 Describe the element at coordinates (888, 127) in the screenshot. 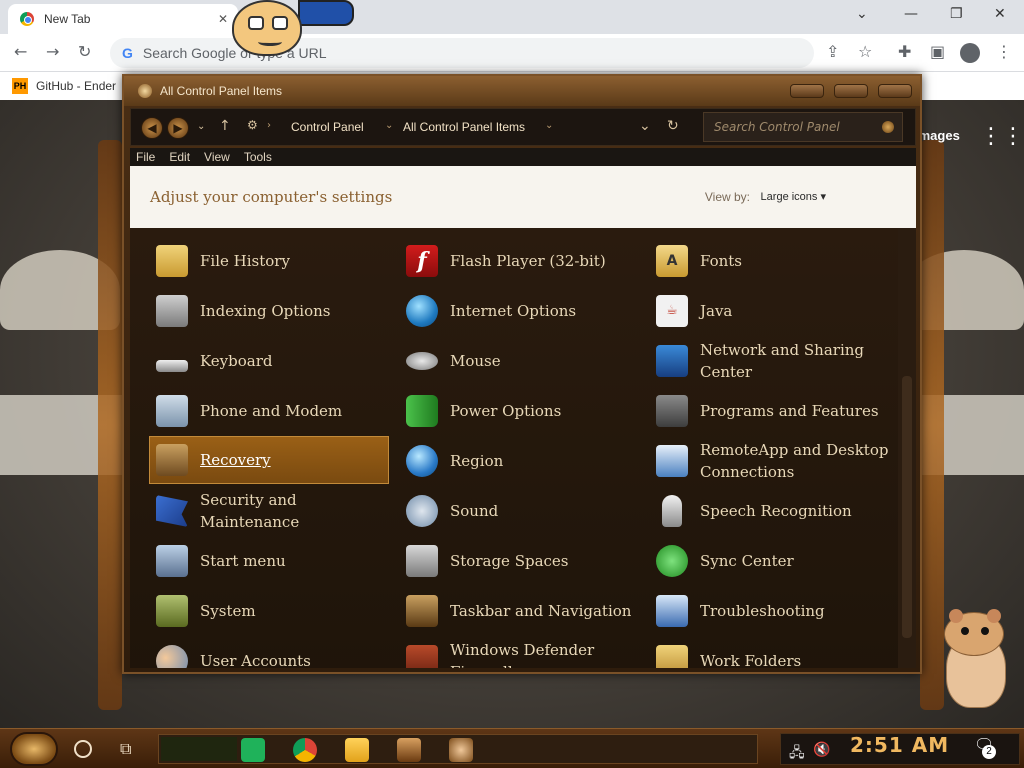

I see `cp-search-icon` at that location.